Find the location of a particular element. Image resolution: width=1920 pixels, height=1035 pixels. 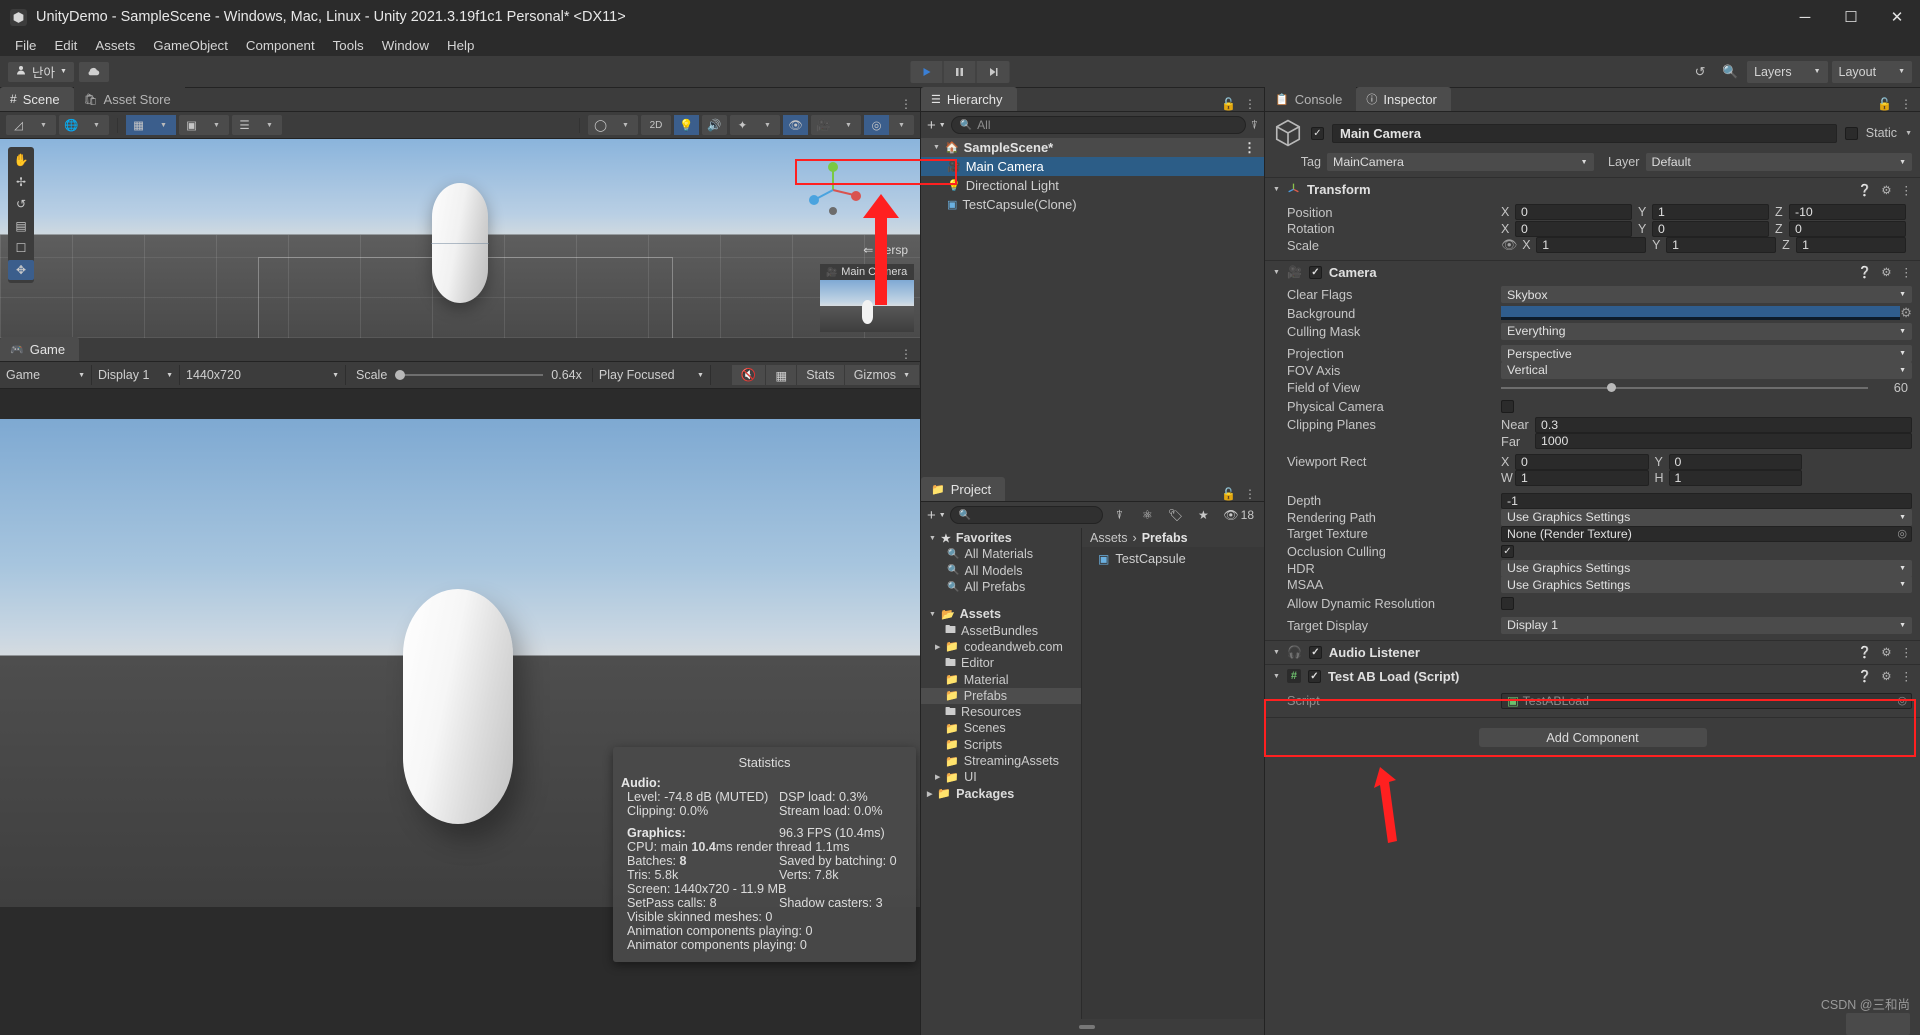

menu-item-edit: Edit is located at coordinates (65, 45).